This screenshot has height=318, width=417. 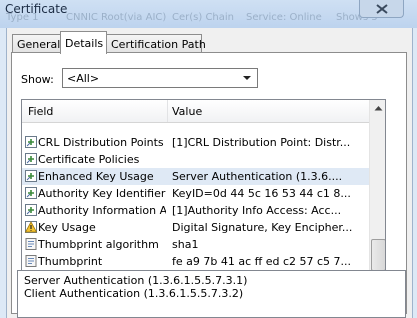 I want to click on field-name: Certificate Policies, so click(x=89, y=159).